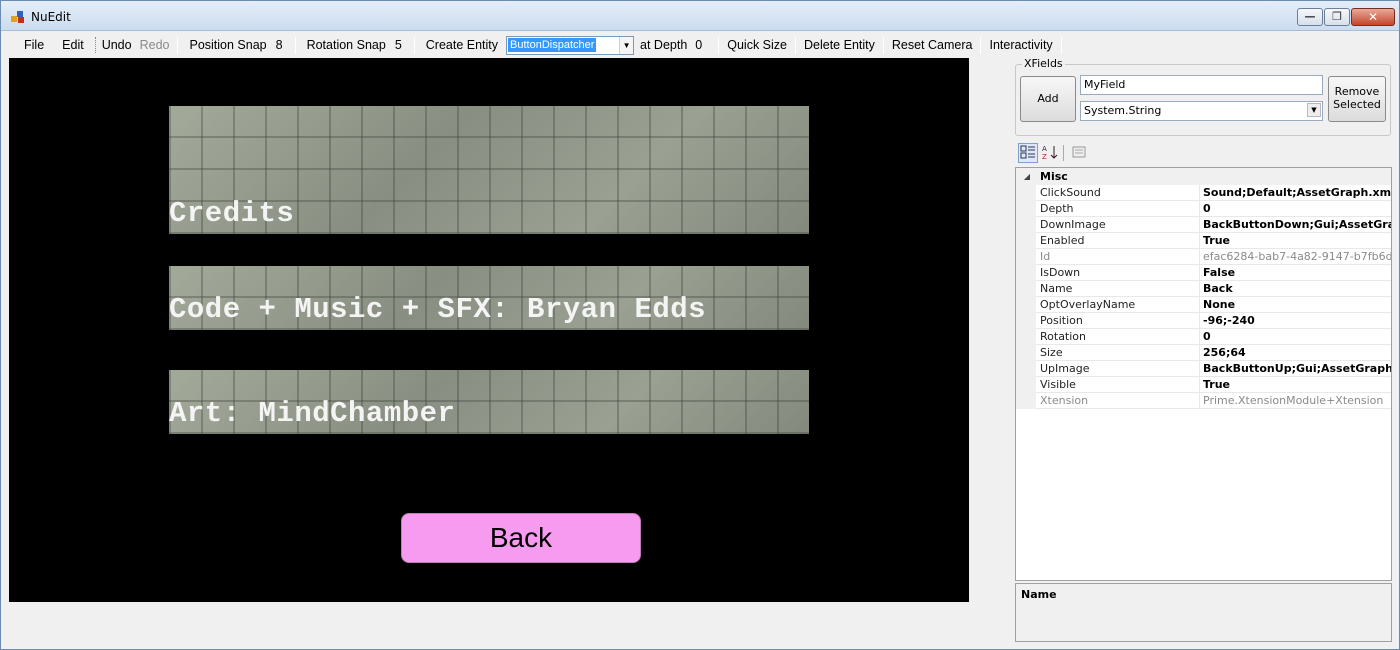 This screenshot has width=1400, height=650. I want to click on close-icon: ✕, so click(1373, 17).